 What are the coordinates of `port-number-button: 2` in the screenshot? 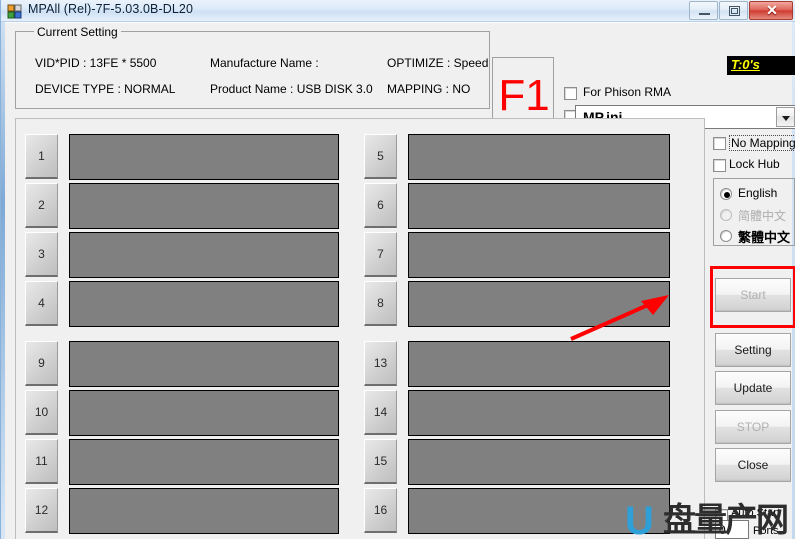 It's located at (41, 205).